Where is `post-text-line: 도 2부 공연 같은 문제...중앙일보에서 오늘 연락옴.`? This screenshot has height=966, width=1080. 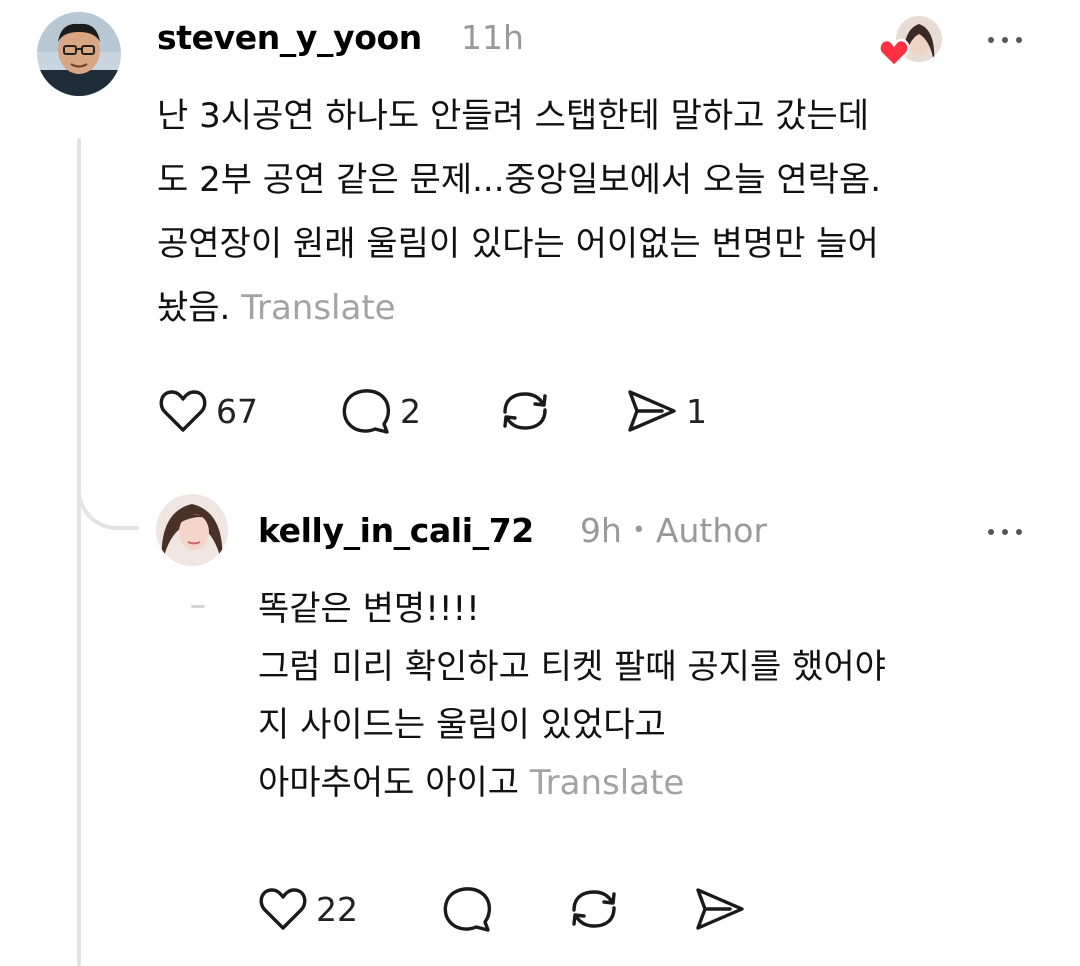 post-text-line: 도 2부 공연 같은 문제...중앙일보에서 오늘 연락옴. is located at coordinates (519, 180).